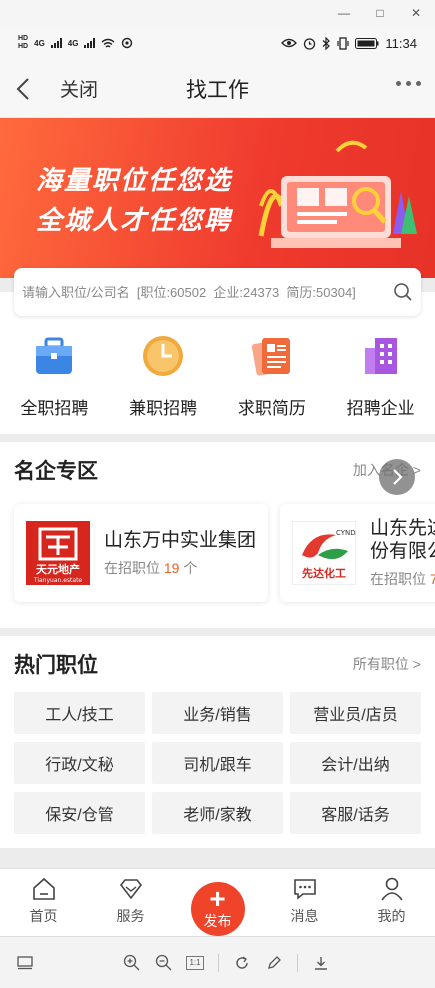 Image resolution: width=435 pixels, height=988 pixels. What do you see at coordinates (108, 43) in the screenshot?
I see `wifi-icon` at bounding box center [108, 43].